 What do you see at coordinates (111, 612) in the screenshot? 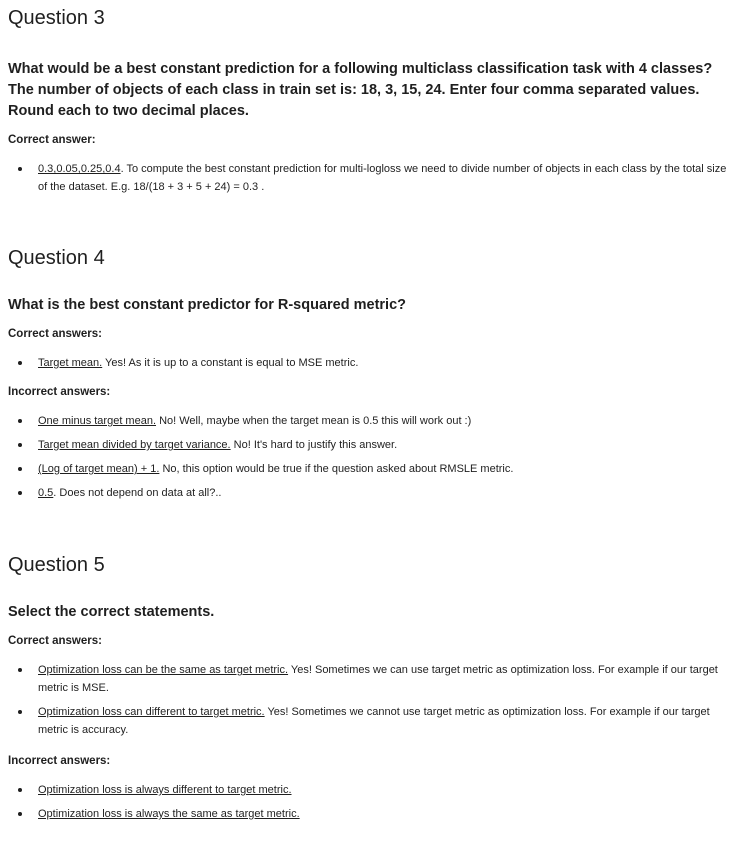
I see `question-text: Select the correct statements.` at bounding box center [111, 612].